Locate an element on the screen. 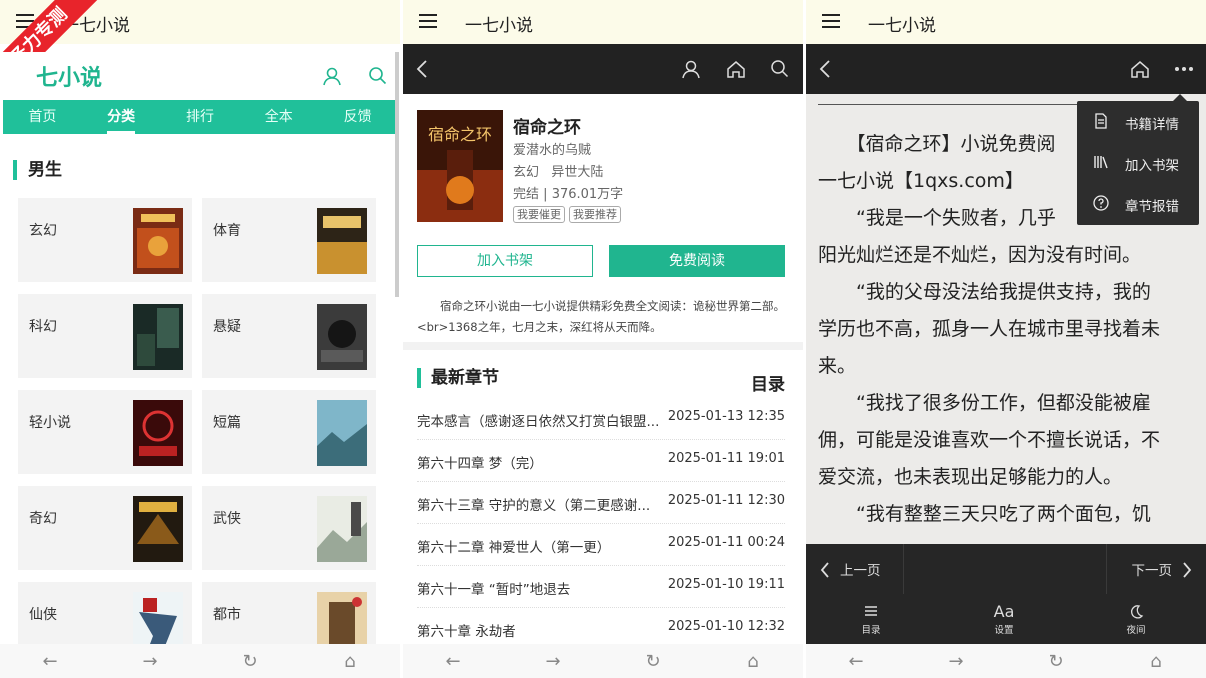  tab-complete: 全本 is located at coordinates (278, 117).